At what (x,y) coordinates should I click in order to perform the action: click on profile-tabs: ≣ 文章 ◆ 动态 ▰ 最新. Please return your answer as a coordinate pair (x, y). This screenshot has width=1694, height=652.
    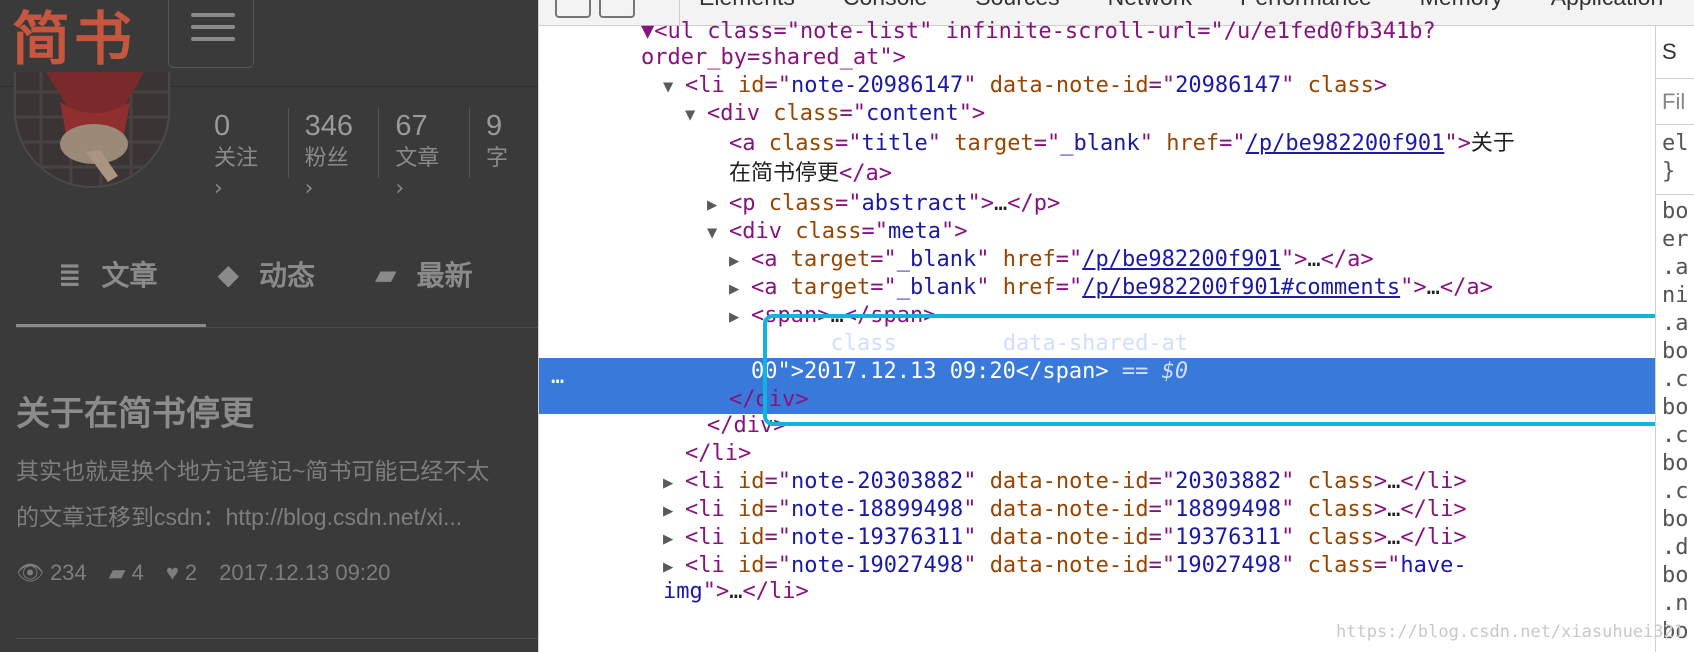
    Looking at the image, I should click on (274, 274).